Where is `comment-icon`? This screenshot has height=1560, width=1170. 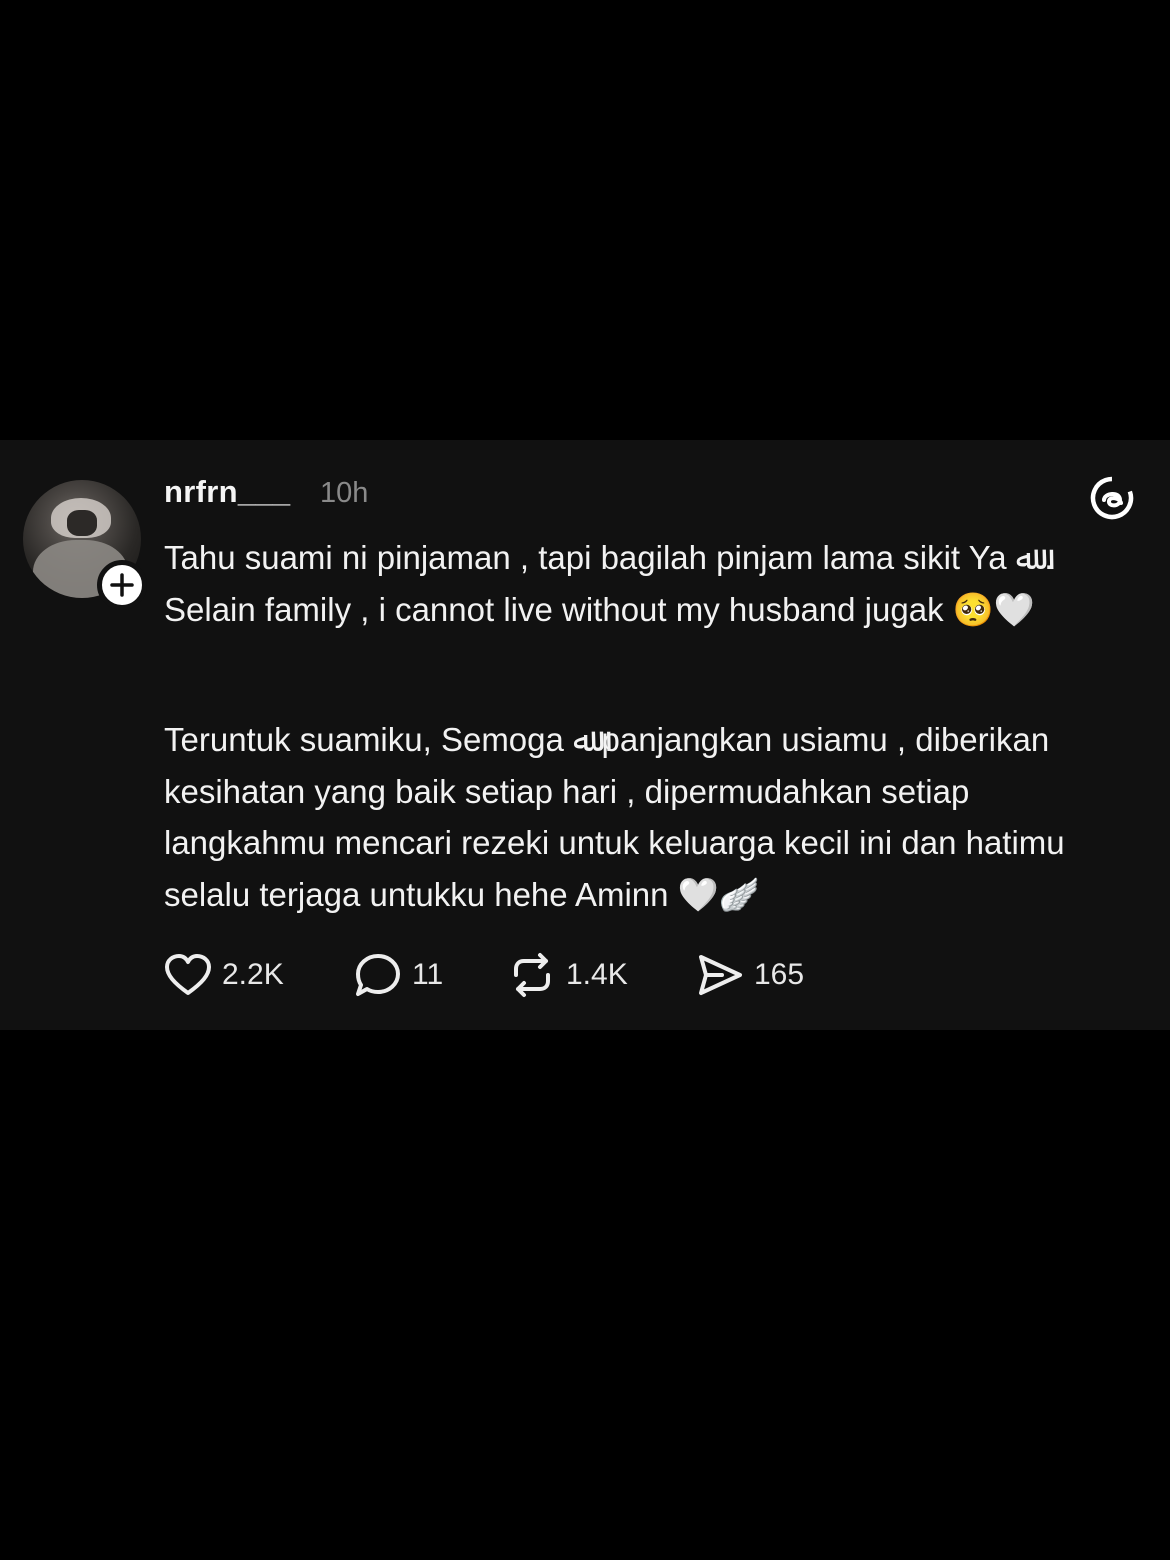 comment-icon is located at coordinates (378, 975).